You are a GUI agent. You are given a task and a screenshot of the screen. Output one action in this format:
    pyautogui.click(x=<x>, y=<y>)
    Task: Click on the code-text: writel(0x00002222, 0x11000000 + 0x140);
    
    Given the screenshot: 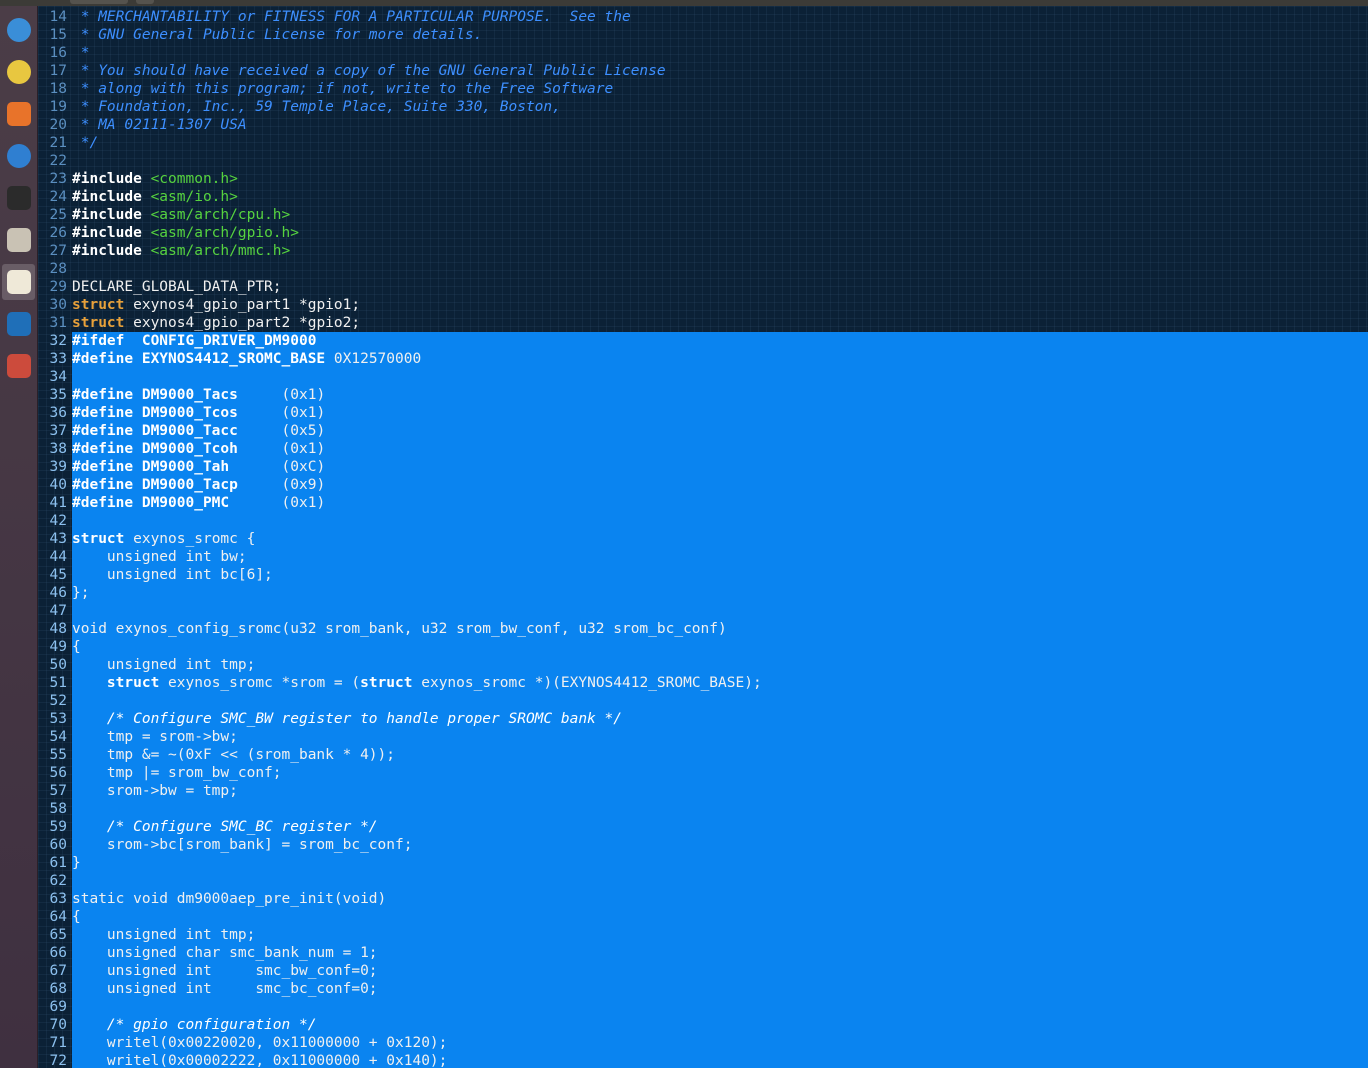 What is the action you would take?
    pyautogui.click(x=720, y=1060)
    